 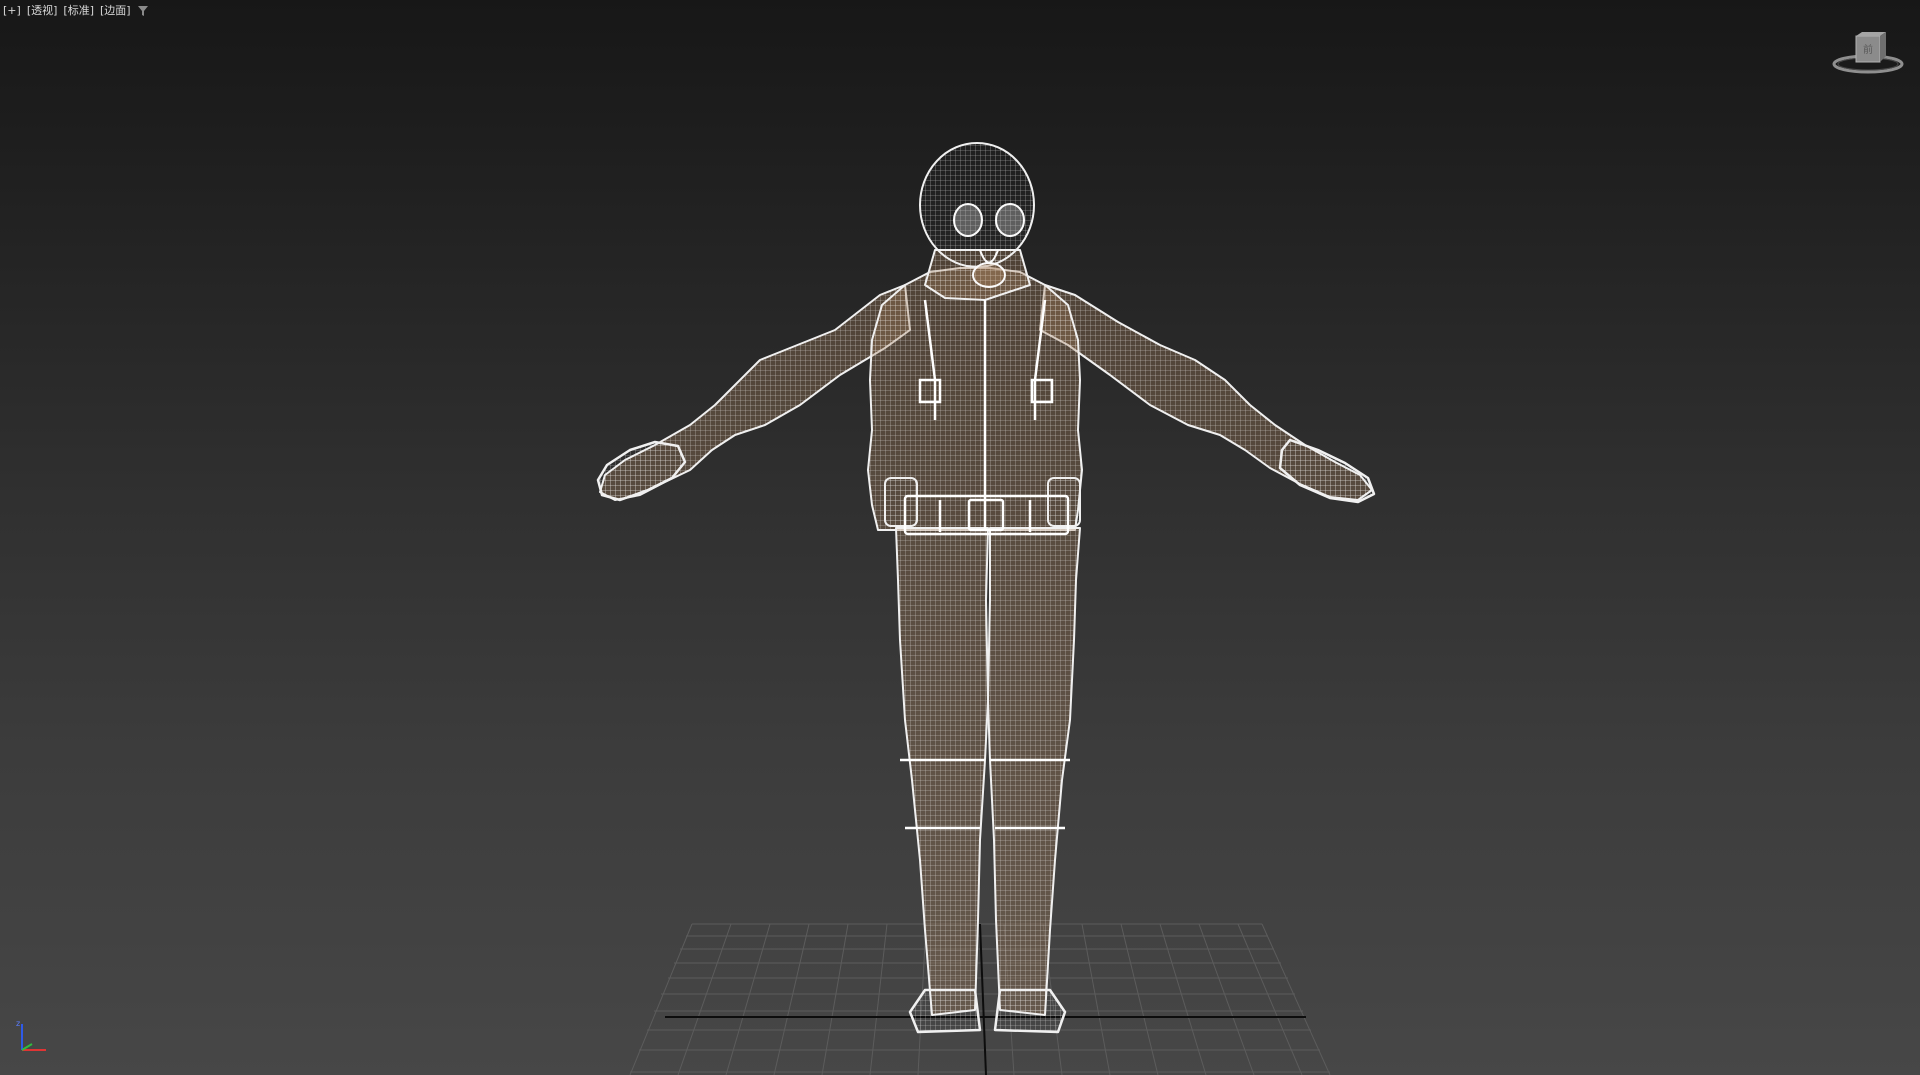 I want to click on svg-text: 前, so click(x=1868, y=49).